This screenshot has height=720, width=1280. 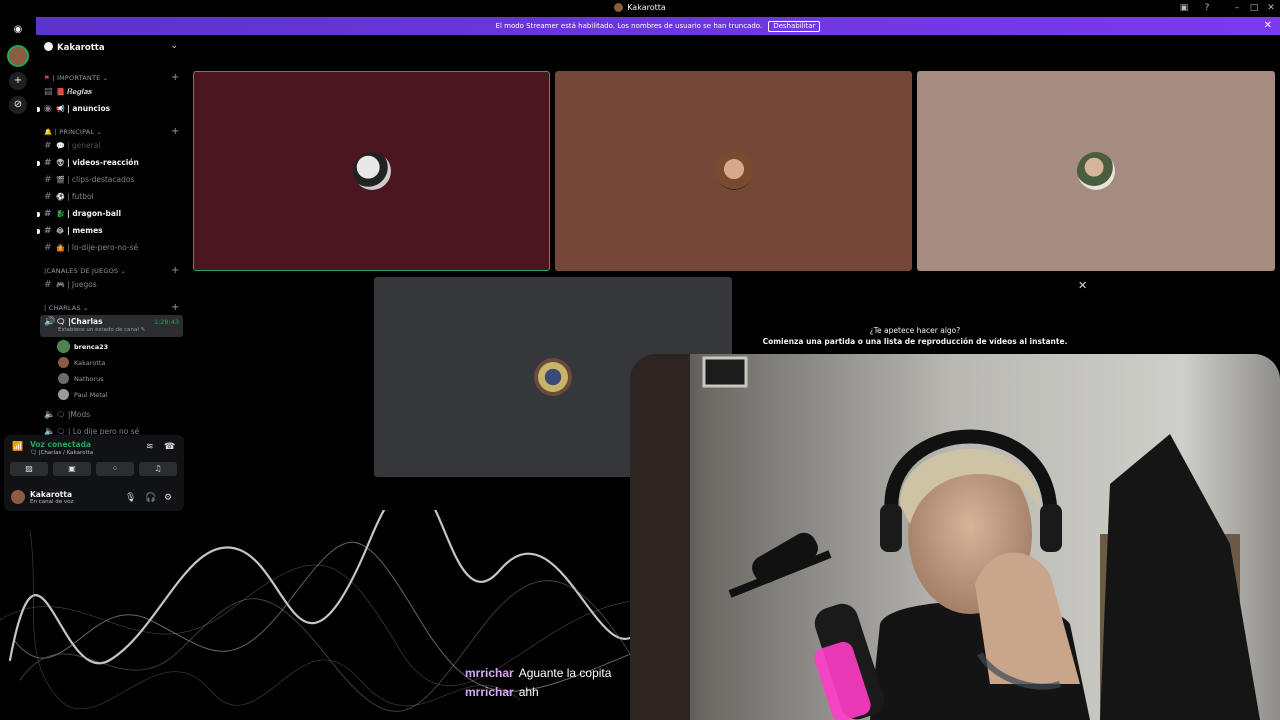 I want to click on voice-timer: 1:28:43, so click(x=166, y=322).